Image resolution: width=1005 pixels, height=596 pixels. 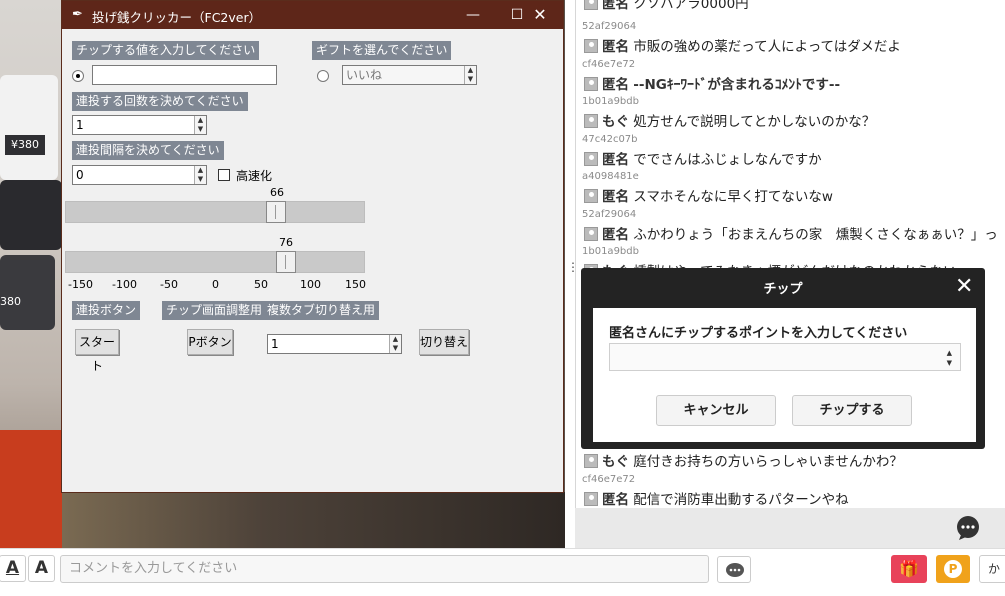 I want to click on point-icon: P, so click(x=953, y=569).